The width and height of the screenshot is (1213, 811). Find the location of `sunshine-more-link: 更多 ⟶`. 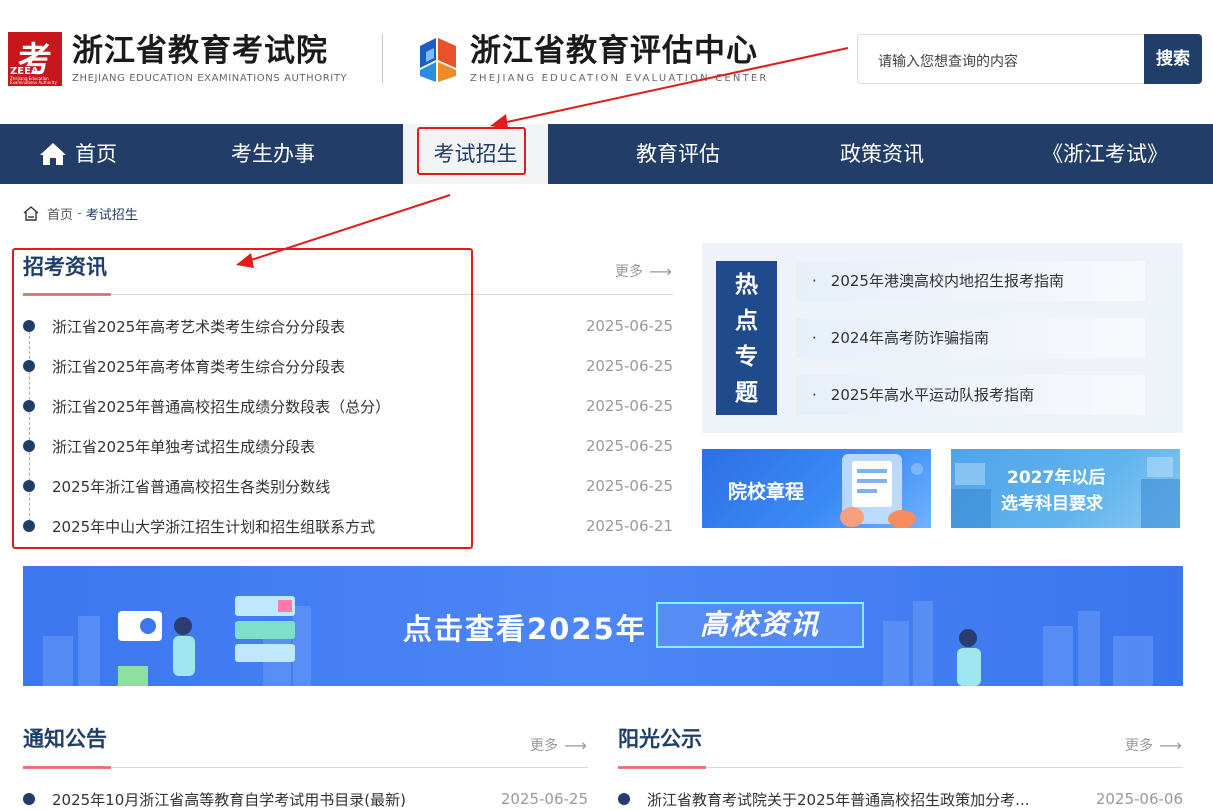

sunshine-more-link: 更多 ⟶ is located at coordinates (1153, 745).